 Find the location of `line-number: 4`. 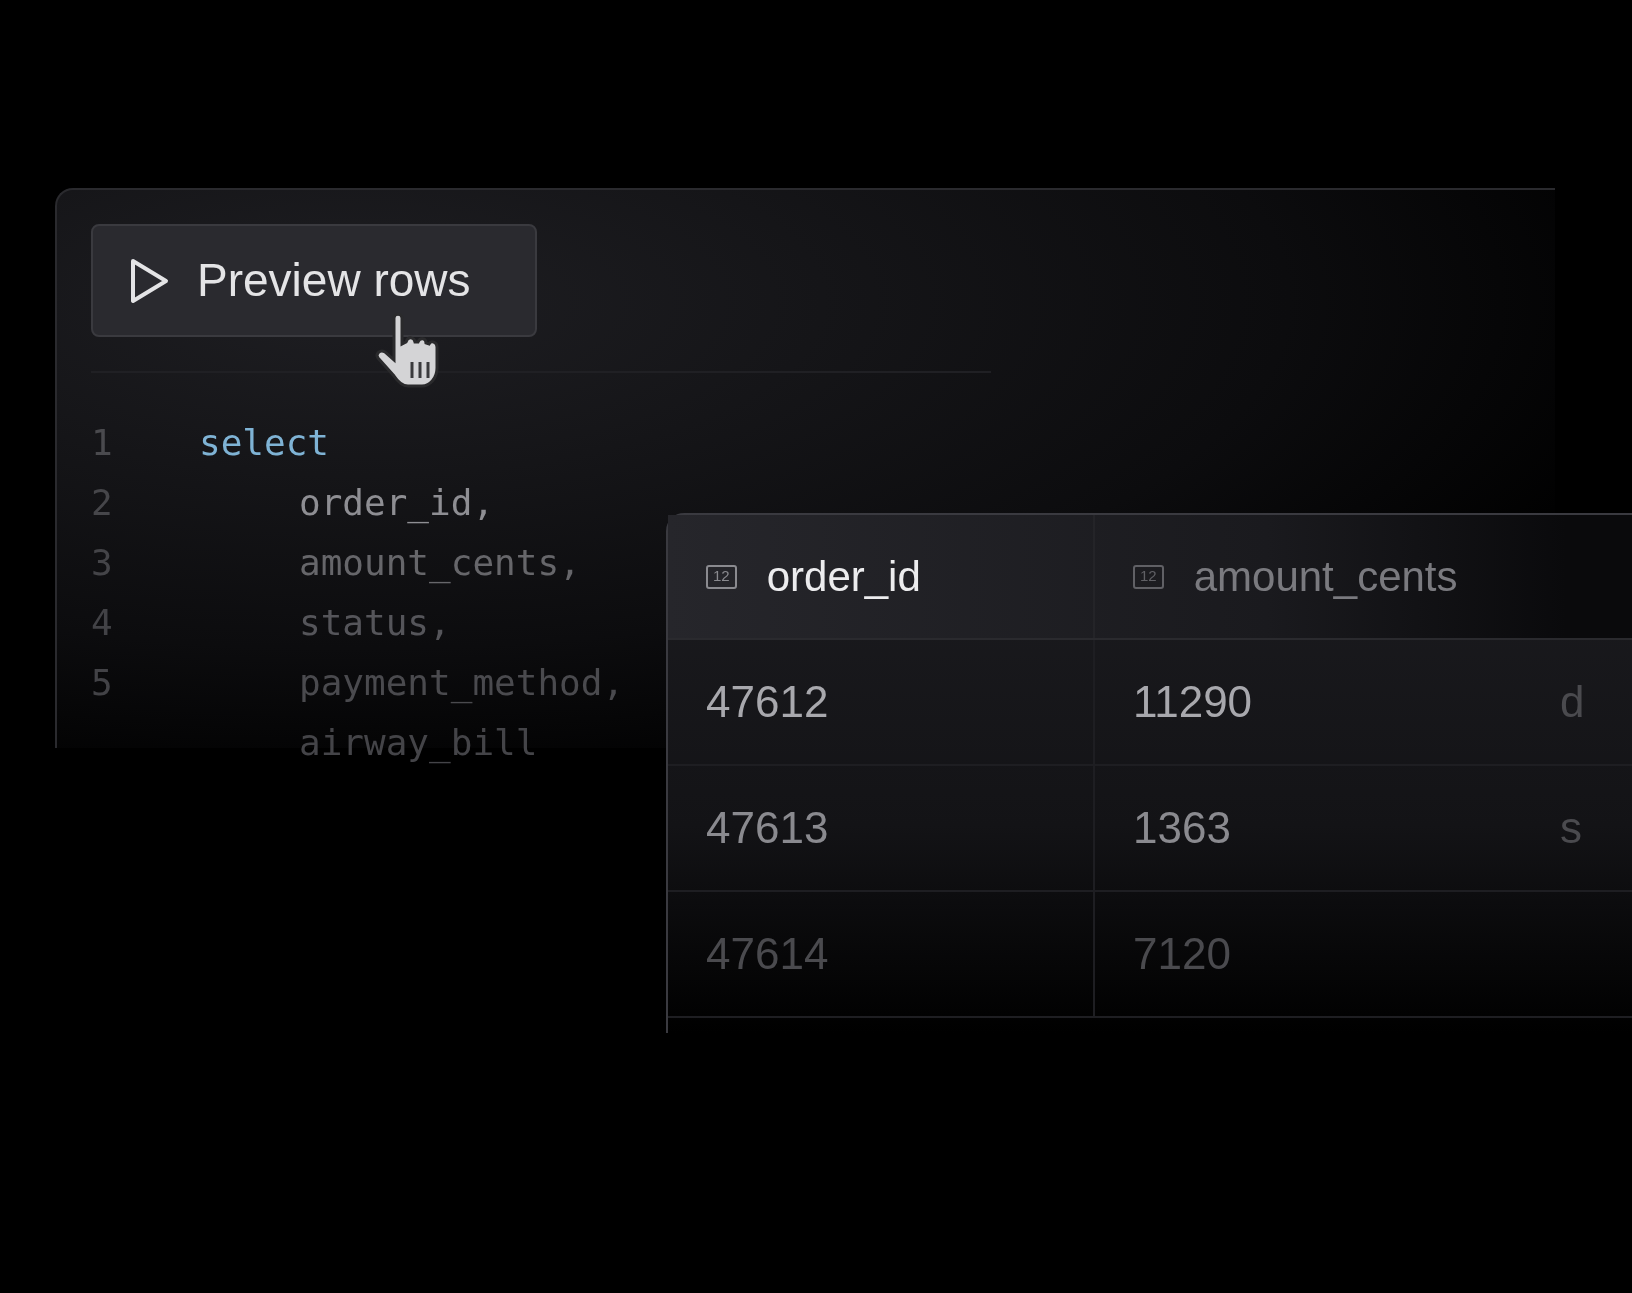

line-number: 4 is located at coordinates (102, 623).